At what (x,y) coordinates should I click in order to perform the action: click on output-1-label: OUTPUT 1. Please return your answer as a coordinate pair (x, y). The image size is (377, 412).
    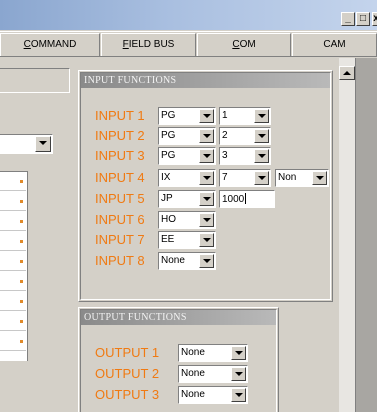
    Looking at the image, I should click on (127, 352).